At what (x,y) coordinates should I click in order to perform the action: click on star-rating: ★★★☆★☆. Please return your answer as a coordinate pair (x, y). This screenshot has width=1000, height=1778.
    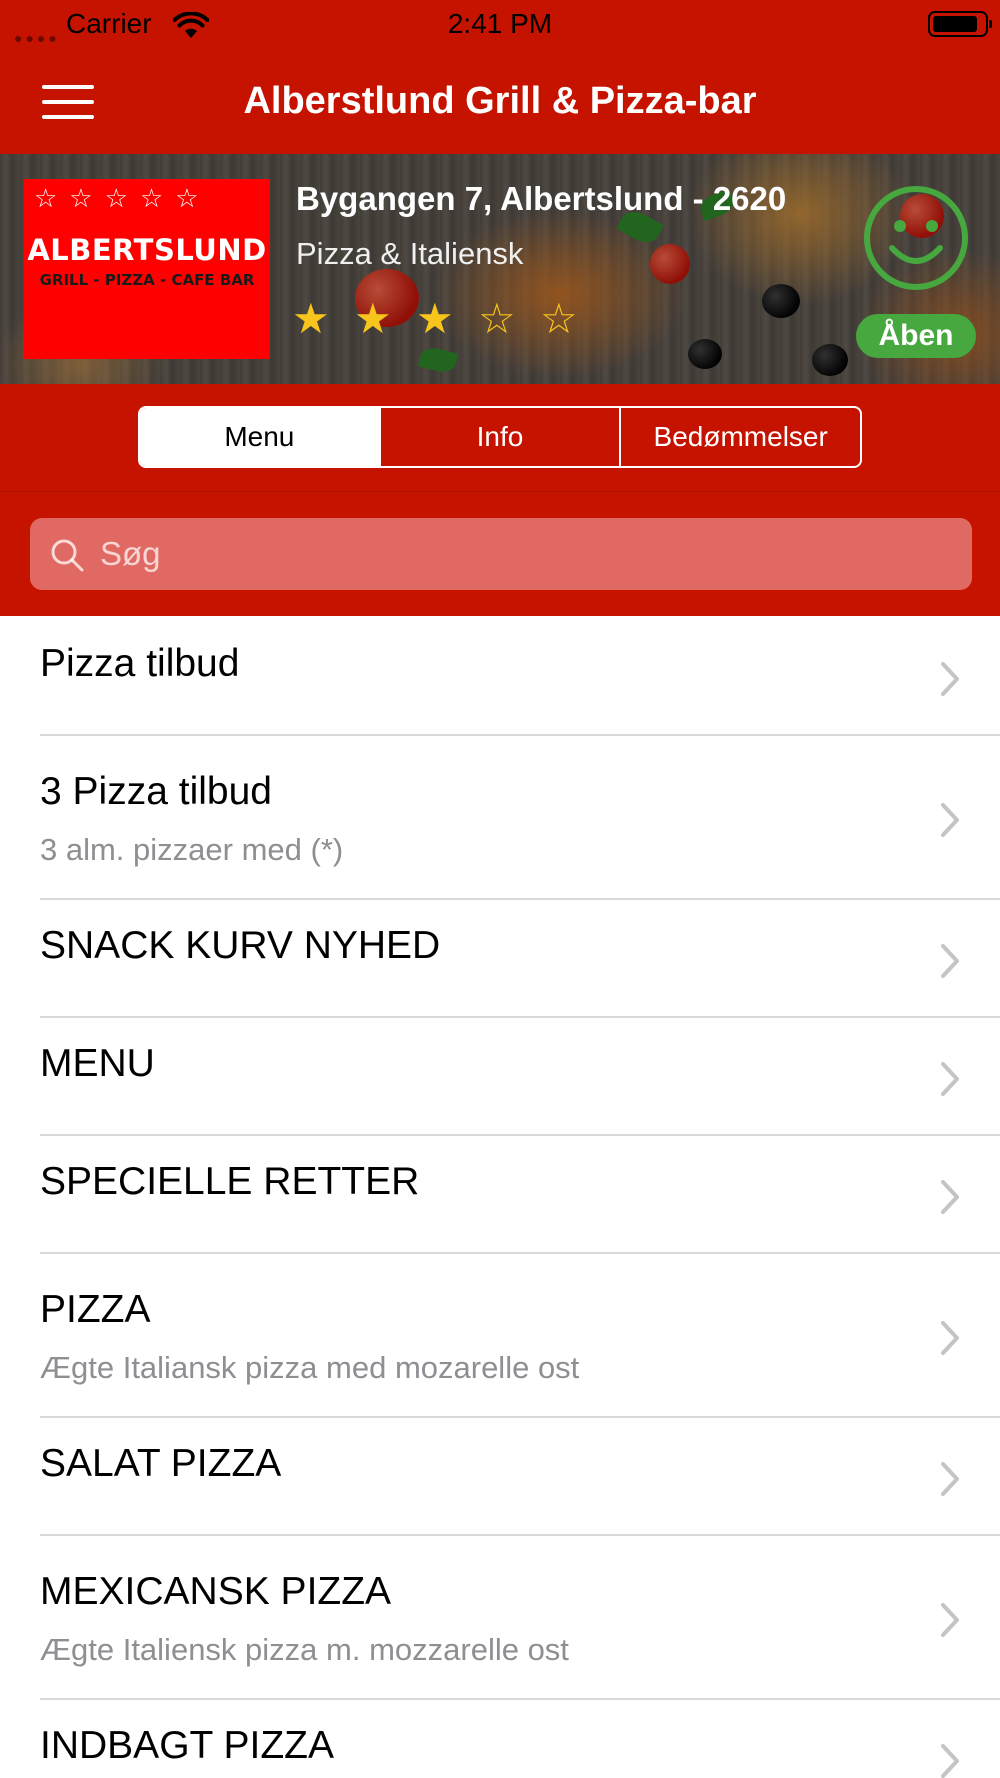
    Looking at the image, I should click on (435, 318).